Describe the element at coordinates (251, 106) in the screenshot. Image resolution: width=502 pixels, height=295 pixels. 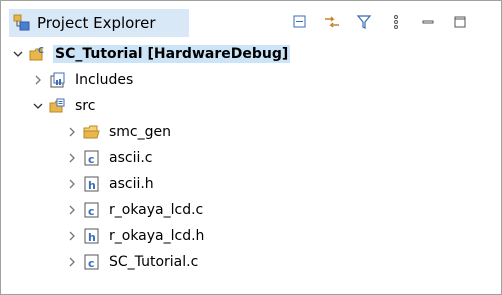
I see `tree-item-src: src` at that location.